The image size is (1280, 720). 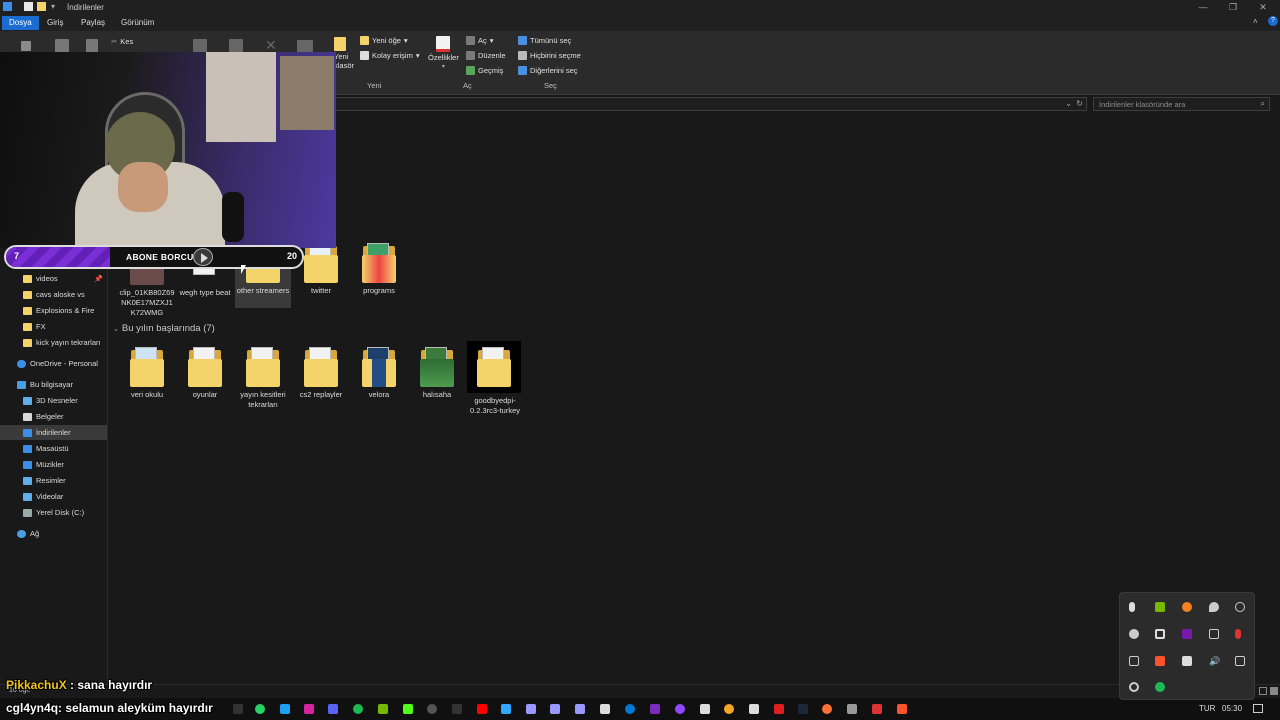 I want to click on nav-item-documents: Belgeler, so click(x=53, y=416).